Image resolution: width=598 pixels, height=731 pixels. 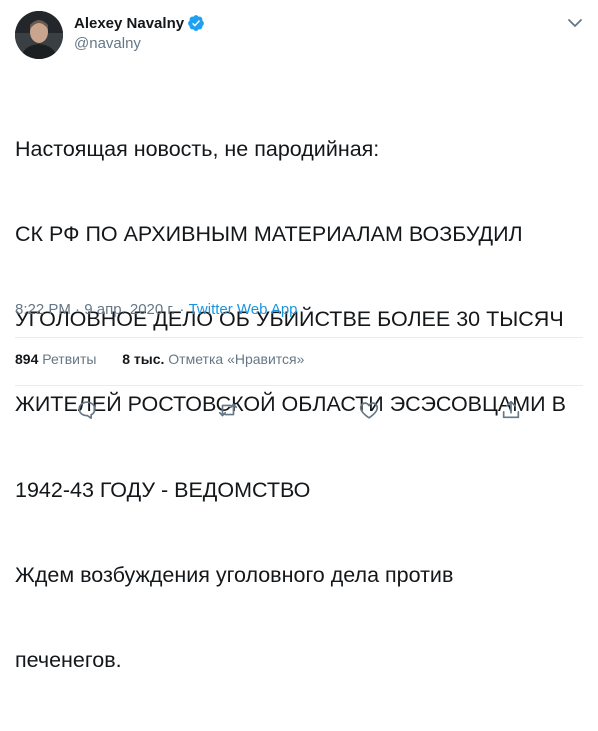 What do you see at coordinates (243, 309) in the screenshot?
I see `tweet-source-link: Twitter Web App` at bounding box center [243, 309].